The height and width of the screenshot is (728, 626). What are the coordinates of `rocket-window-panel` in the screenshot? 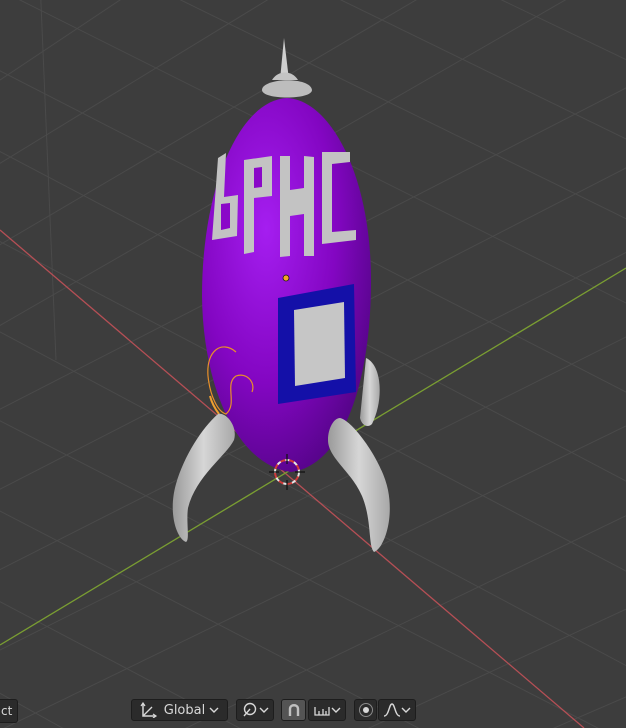 It's located at (317, 344).